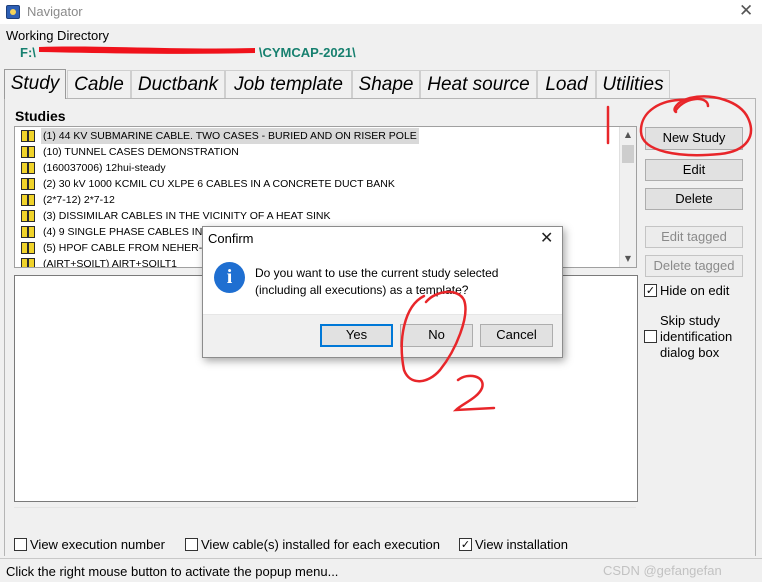  What do you see at coordinates (694, 199) in the screenshot?
I see `delete-button: Delete` at bounding box center [694, 199].